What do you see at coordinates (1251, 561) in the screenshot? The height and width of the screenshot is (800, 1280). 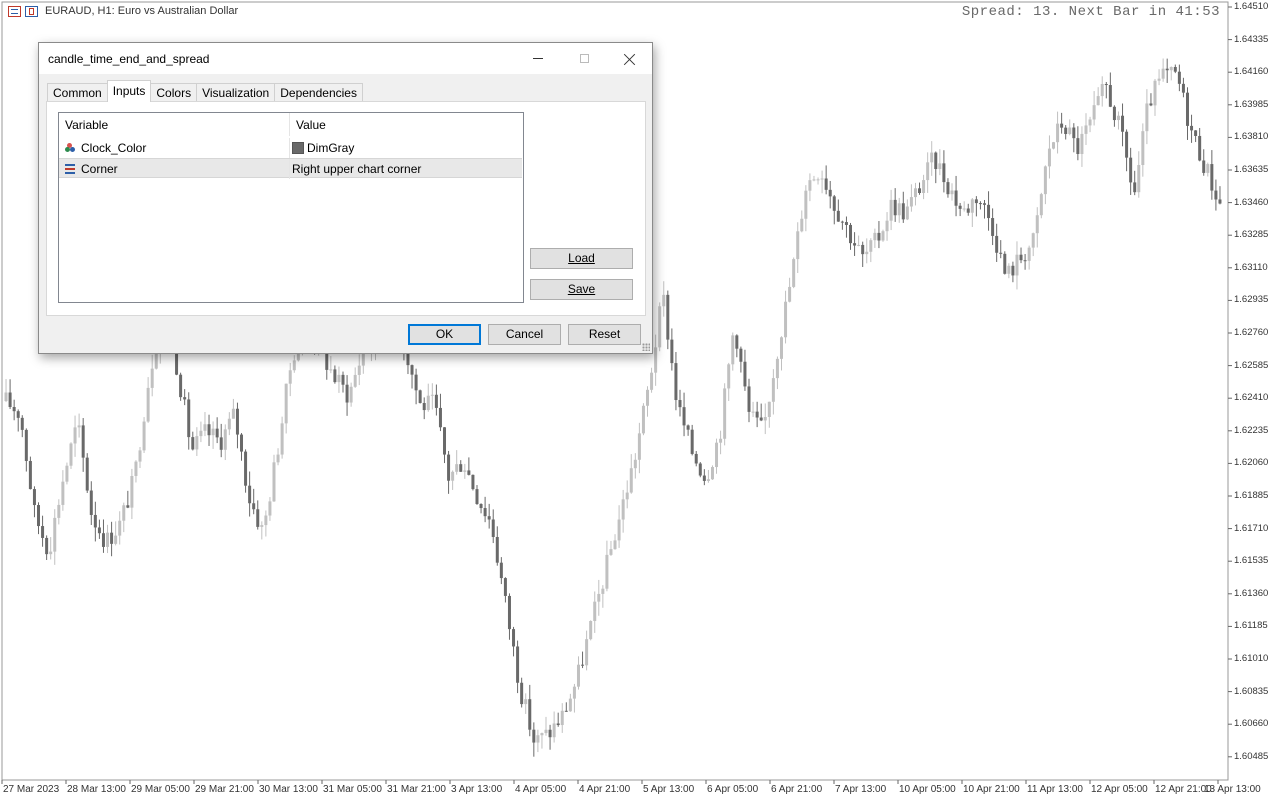 I see `price-tick-label: 1.61535` at bounding box center [1251, 561].